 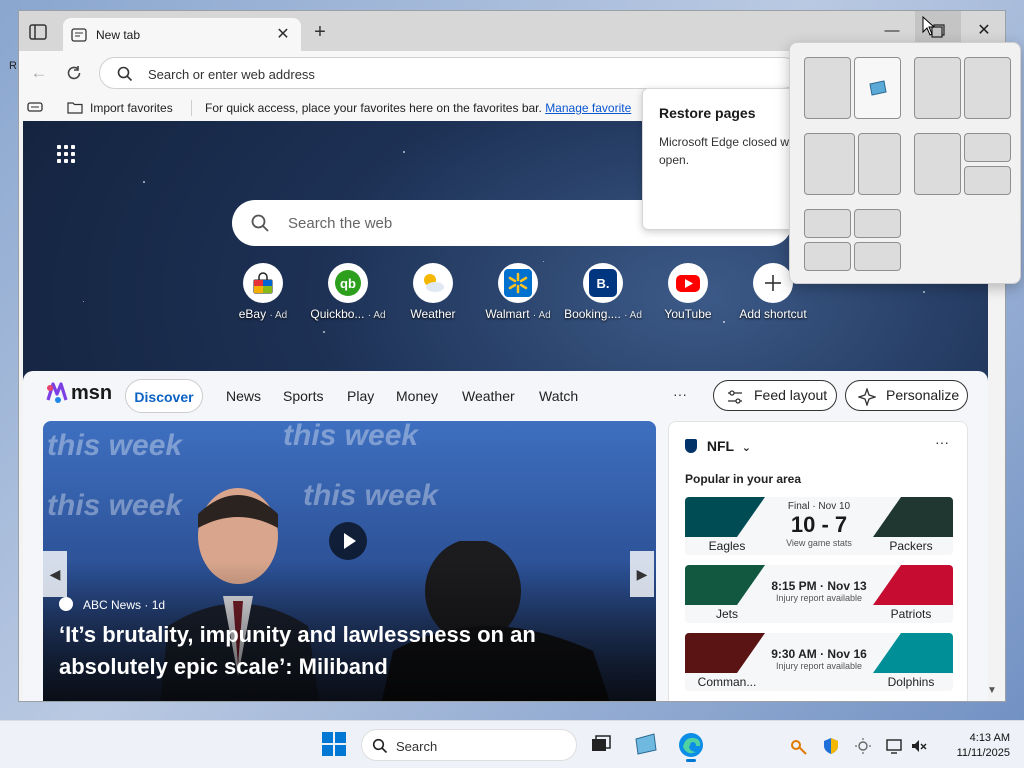 What do you see at coordinates (726, 614) in the screenshot?
I see `team-home: Jets` at bounding box center [726, 614].